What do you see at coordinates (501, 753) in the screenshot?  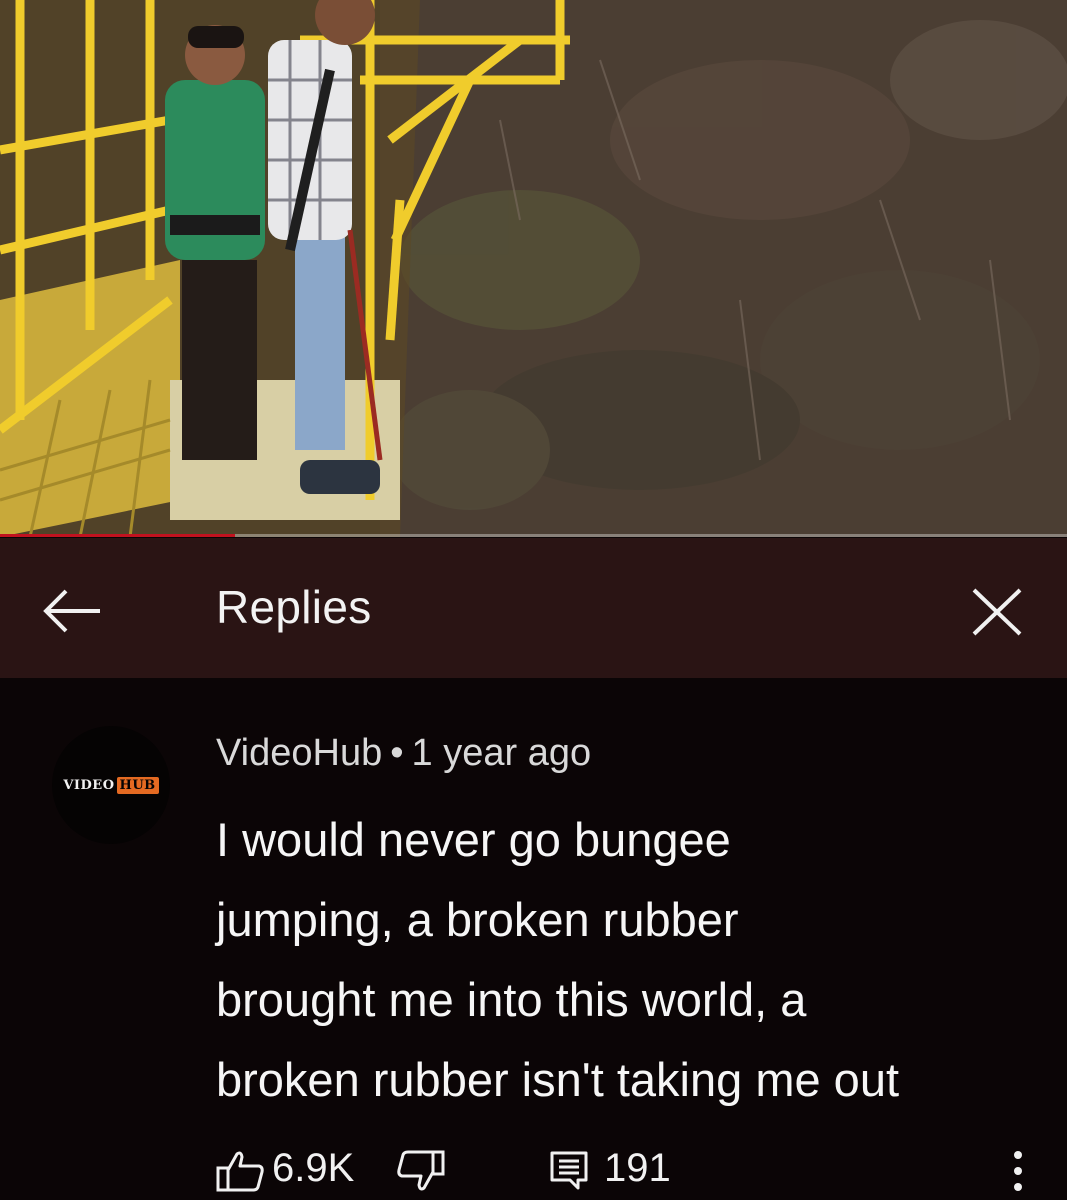 I see `comment-time: 1 year ago` at bounding box center [501, 753].